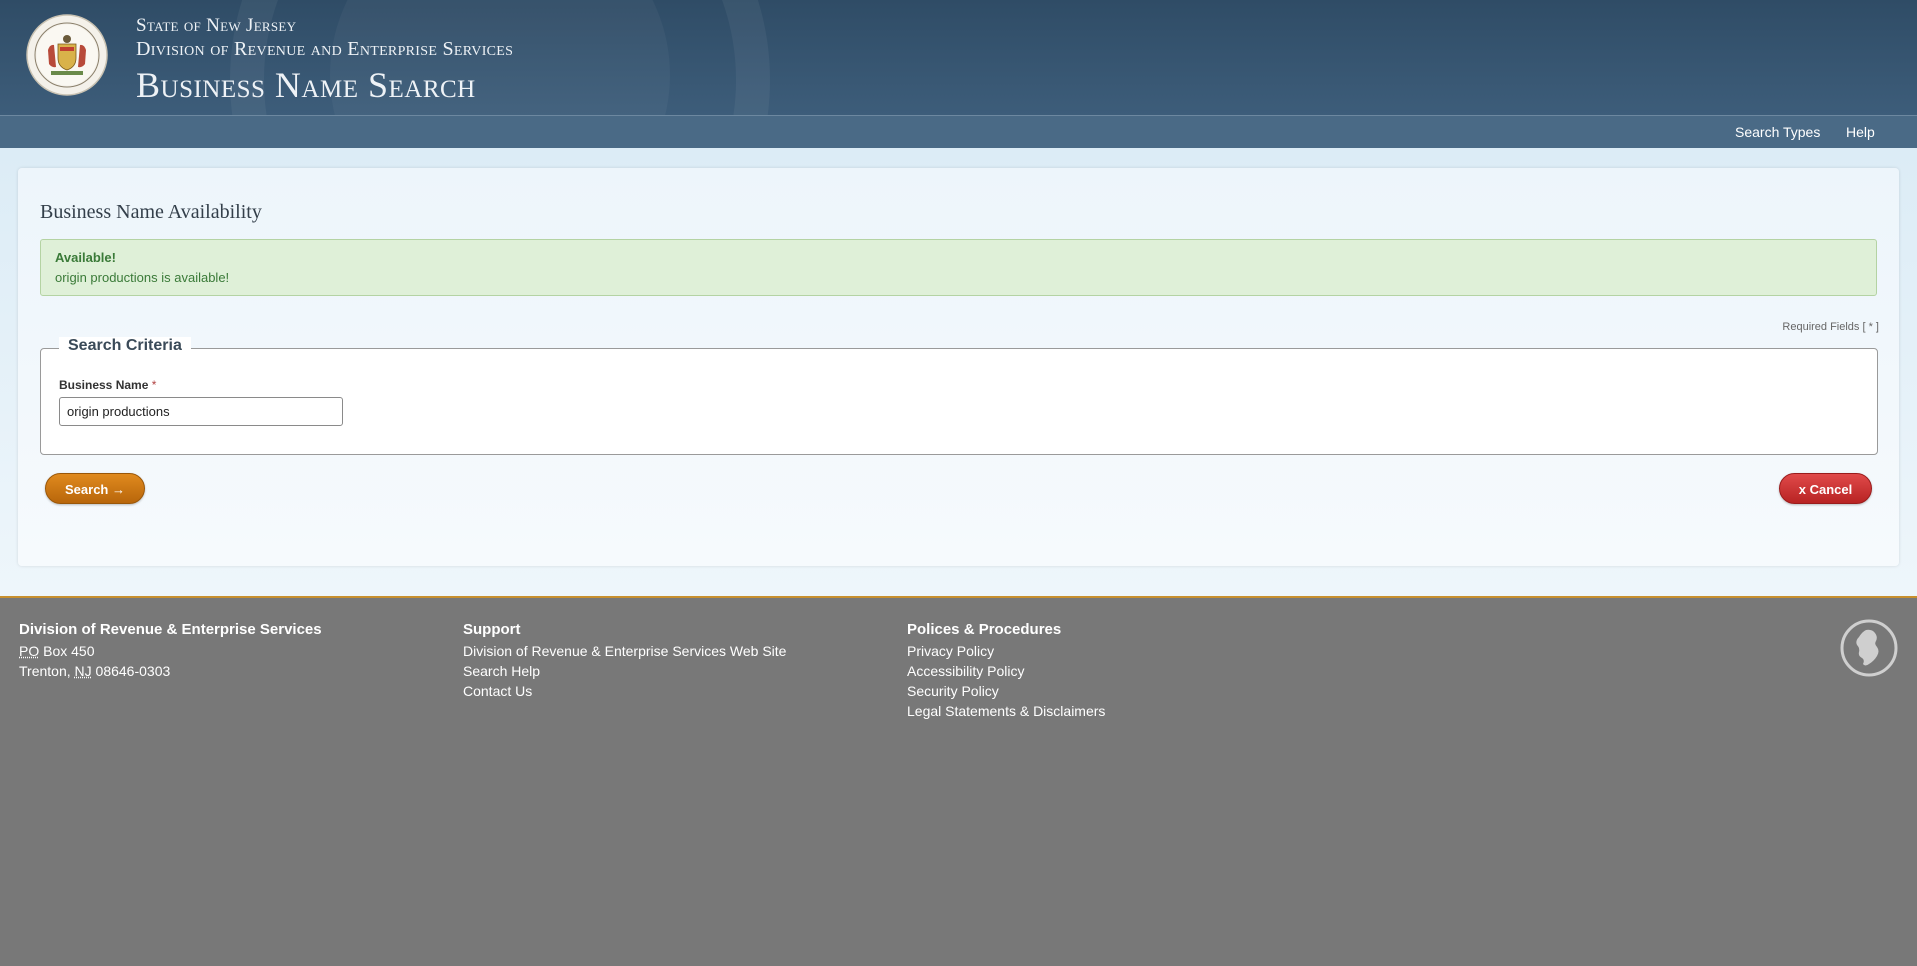  I want to click on alert-heading: Available!, so click(85, 257).